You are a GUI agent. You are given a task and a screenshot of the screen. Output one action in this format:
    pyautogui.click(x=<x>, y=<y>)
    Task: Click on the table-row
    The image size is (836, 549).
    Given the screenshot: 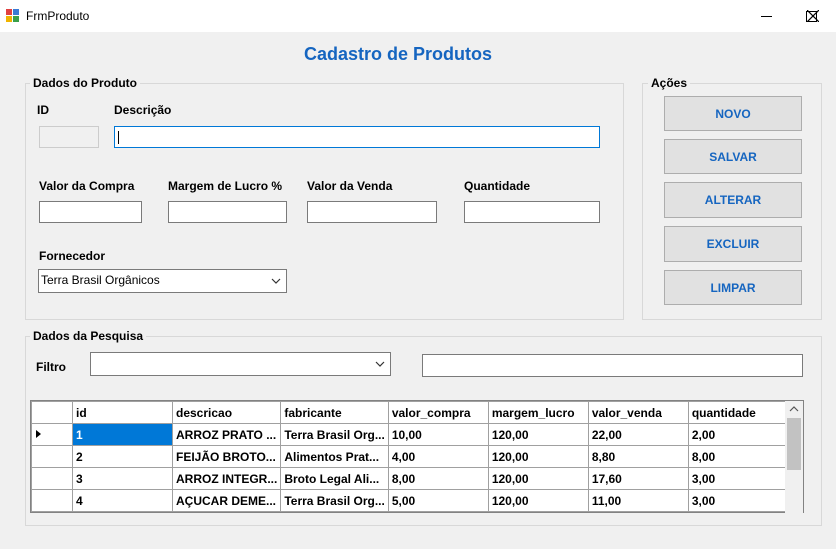 What is the action you would take?
    pyautogui.click(x=410, y=511)
    